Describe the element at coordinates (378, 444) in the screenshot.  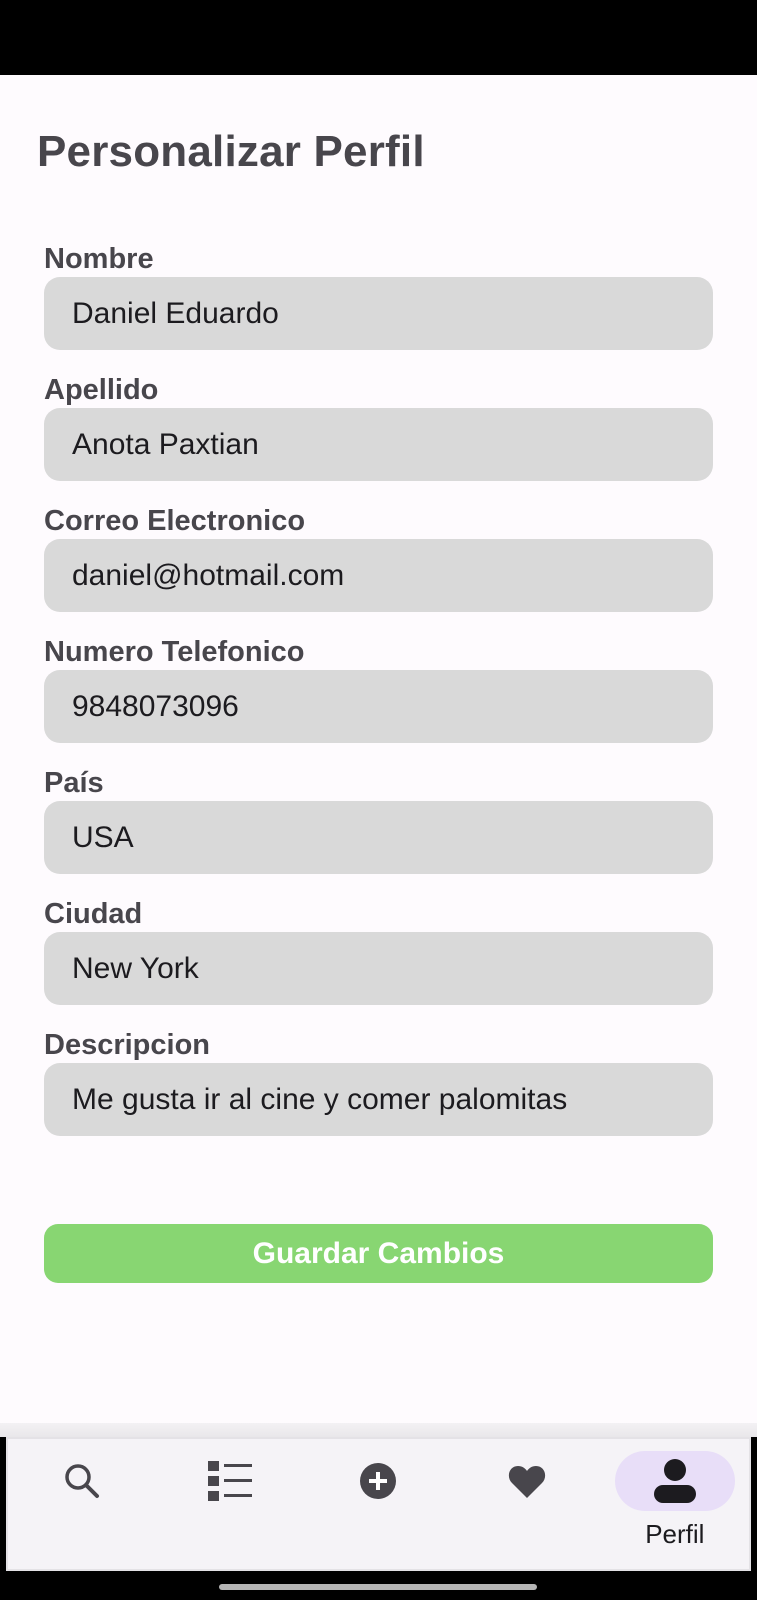
I see `apellido-input` at that location.